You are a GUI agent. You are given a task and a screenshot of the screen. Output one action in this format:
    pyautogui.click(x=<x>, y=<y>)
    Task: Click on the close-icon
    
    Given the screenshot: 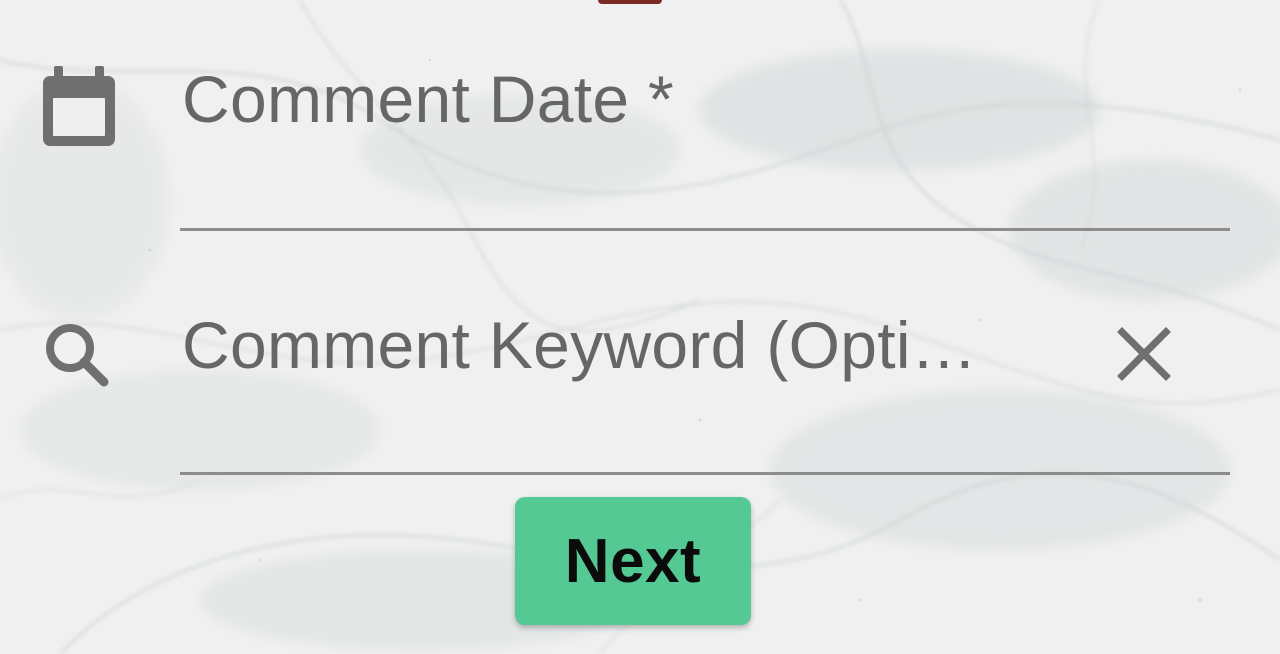 What is the action you would take?
    pyautogui.click(x=1144, y=354)
    